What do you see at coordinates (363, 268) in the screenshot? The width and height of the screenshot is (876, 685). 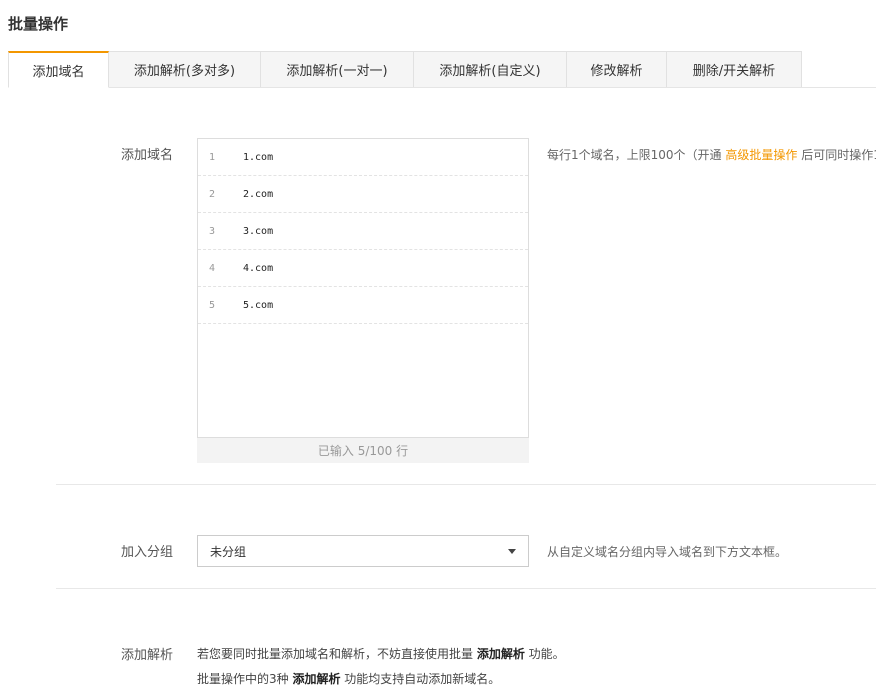 I see `editor-line: 4 4.com` at bounding box center [363, 268].